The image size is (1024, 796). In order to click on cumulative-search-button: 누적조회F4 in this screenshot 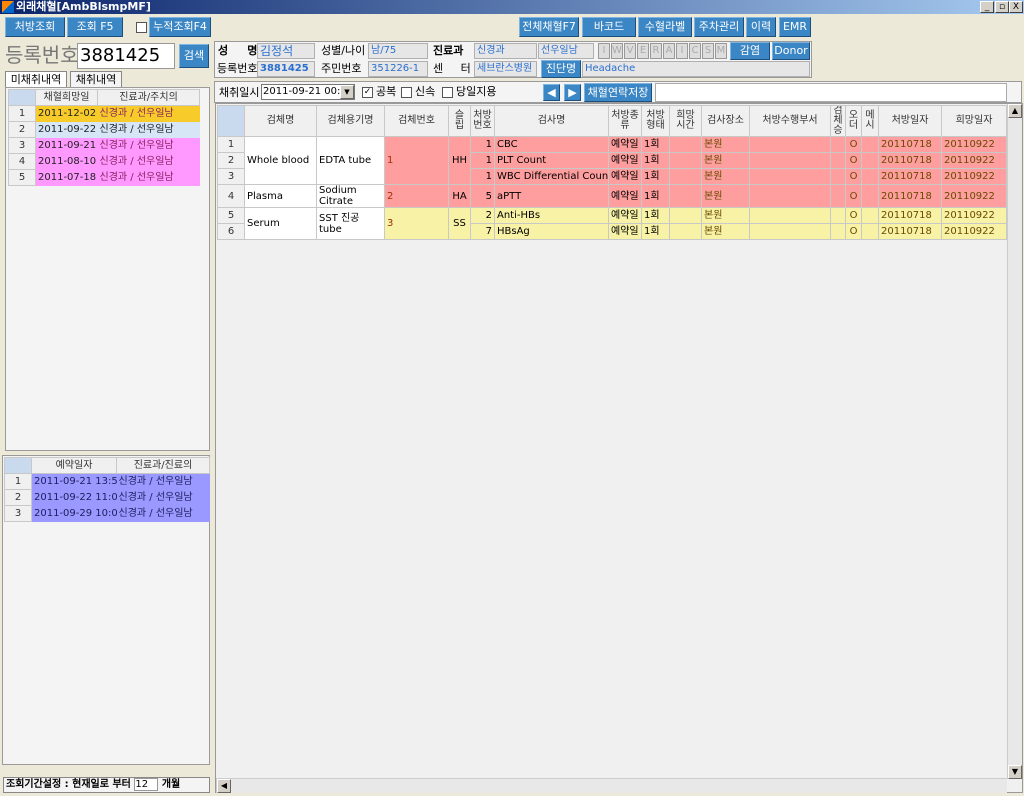, I will do `click(180, 27)`.